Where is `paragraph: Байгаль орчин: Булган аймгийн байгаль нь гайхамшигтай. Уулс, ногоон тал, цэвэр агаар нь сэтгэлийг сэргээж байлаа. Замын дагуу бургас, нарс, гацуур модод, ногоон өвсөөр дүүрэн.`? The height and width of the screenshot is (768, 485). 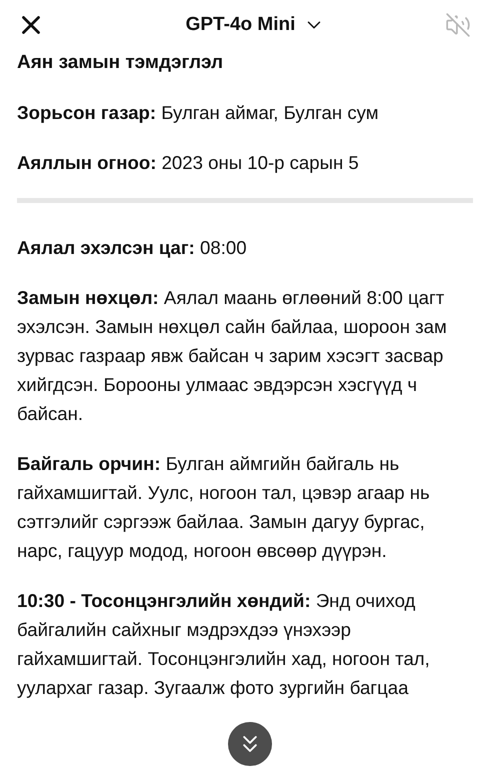 paragraph: Байгаль орчин: Булган аймгийн байгаль нь гайхамшигтай. Уулс, ногоон тал, цэвэр агаар нь сэтгэлийг сэргээж байлаа. Замын дагуу бургас, нарс, гацуур модод, ногоон өвсөөр дүүрэн. is located at coordinates (224, 507).